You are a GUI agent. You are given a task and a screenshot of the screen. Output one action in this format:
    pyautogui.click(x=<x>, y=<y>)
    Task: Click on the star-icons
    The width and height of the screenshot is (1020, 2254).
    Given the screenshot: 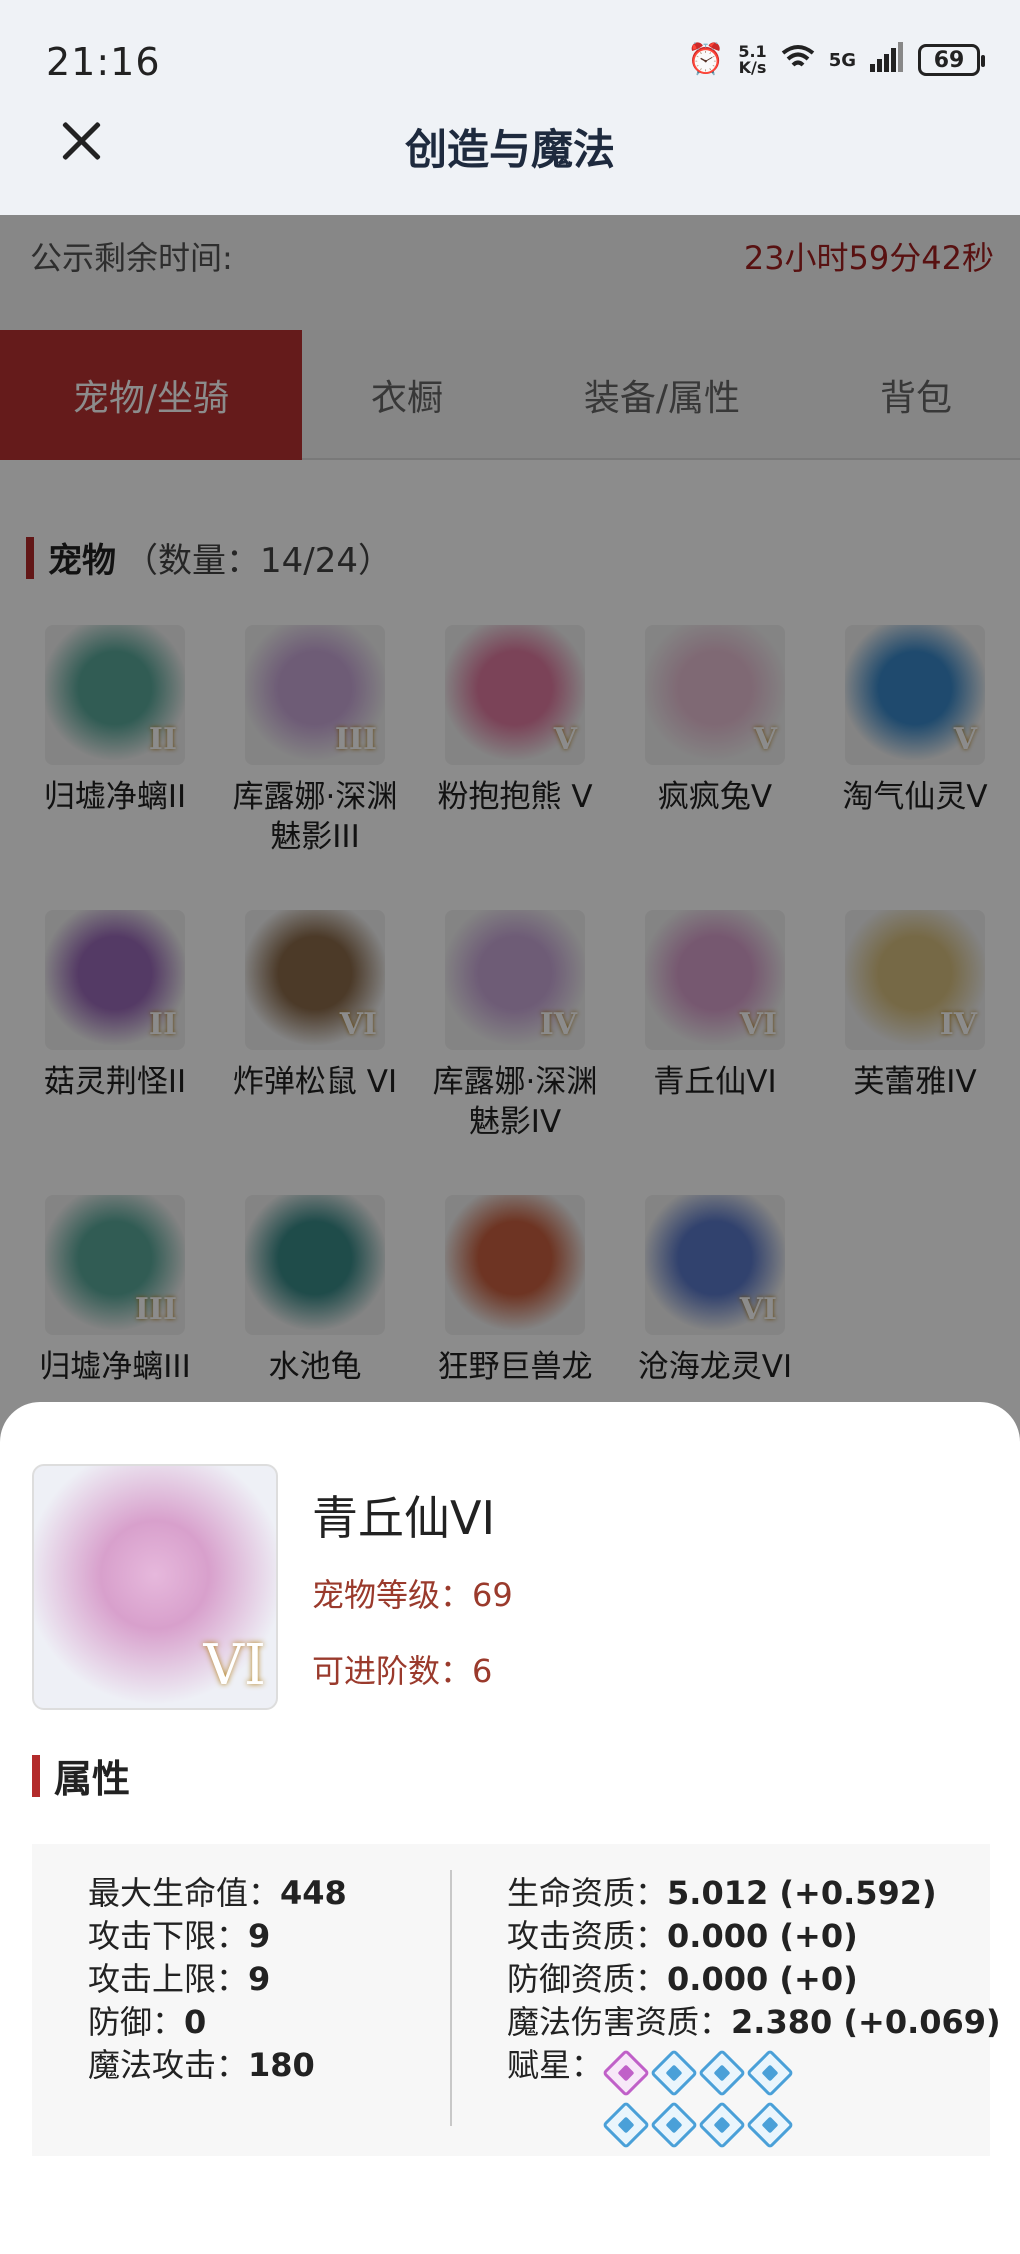 What is the action you would take?
    pyautogui.click(x=698, y=2099)
    